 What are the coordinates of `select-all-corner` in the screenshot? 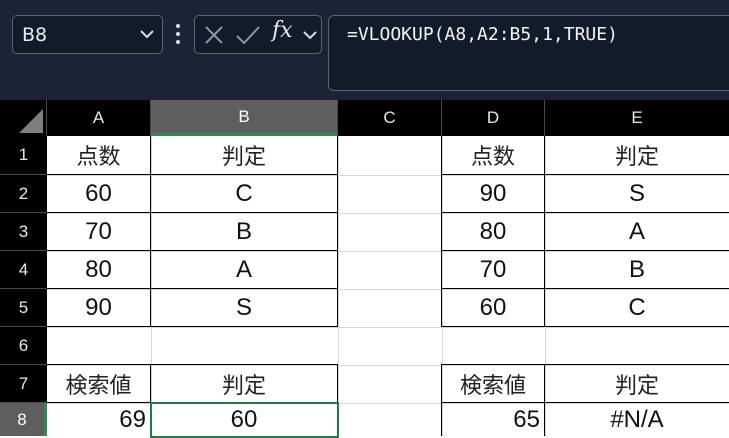 It's located at (23, 118).